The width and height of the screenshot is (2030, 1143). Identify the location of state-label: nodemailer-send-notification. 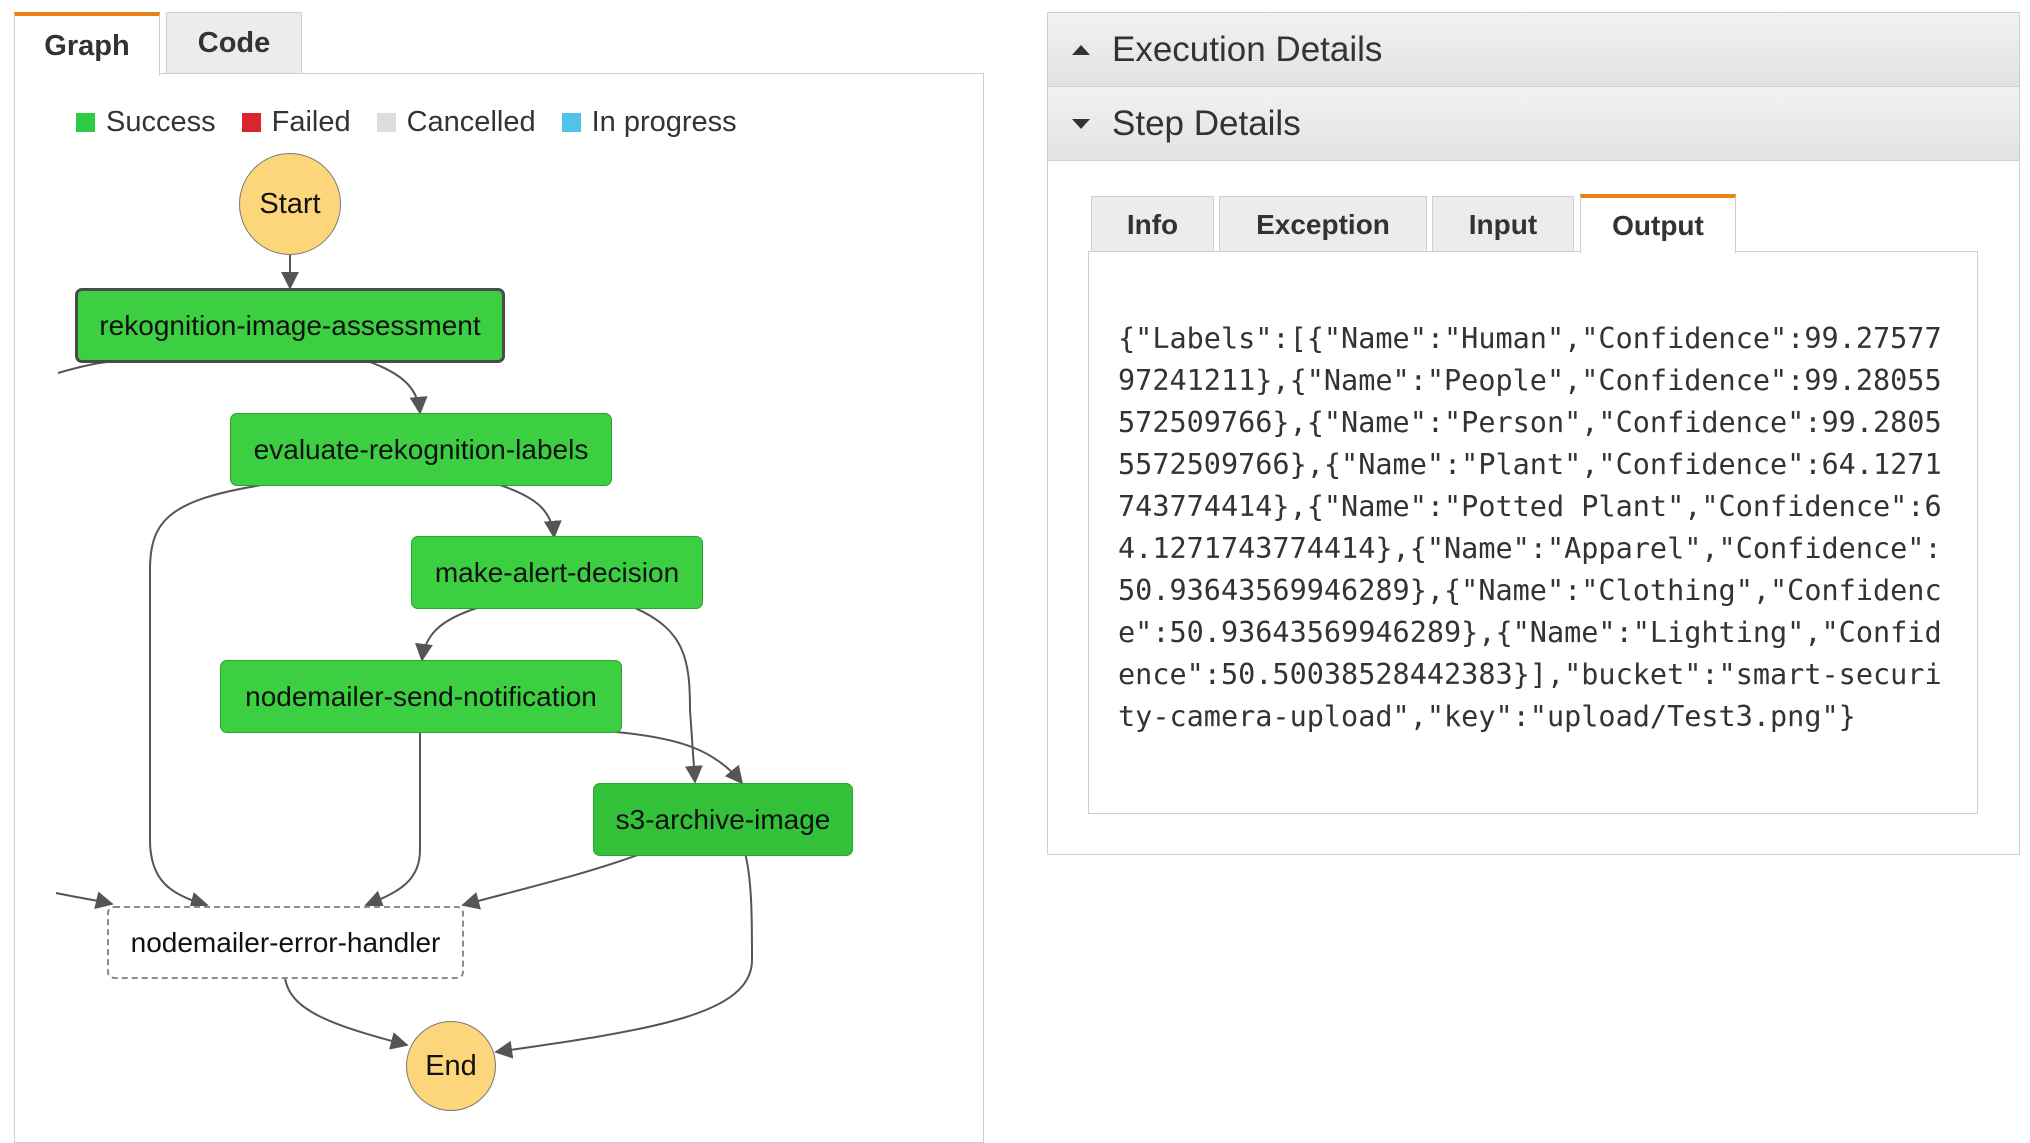
(421, 696).